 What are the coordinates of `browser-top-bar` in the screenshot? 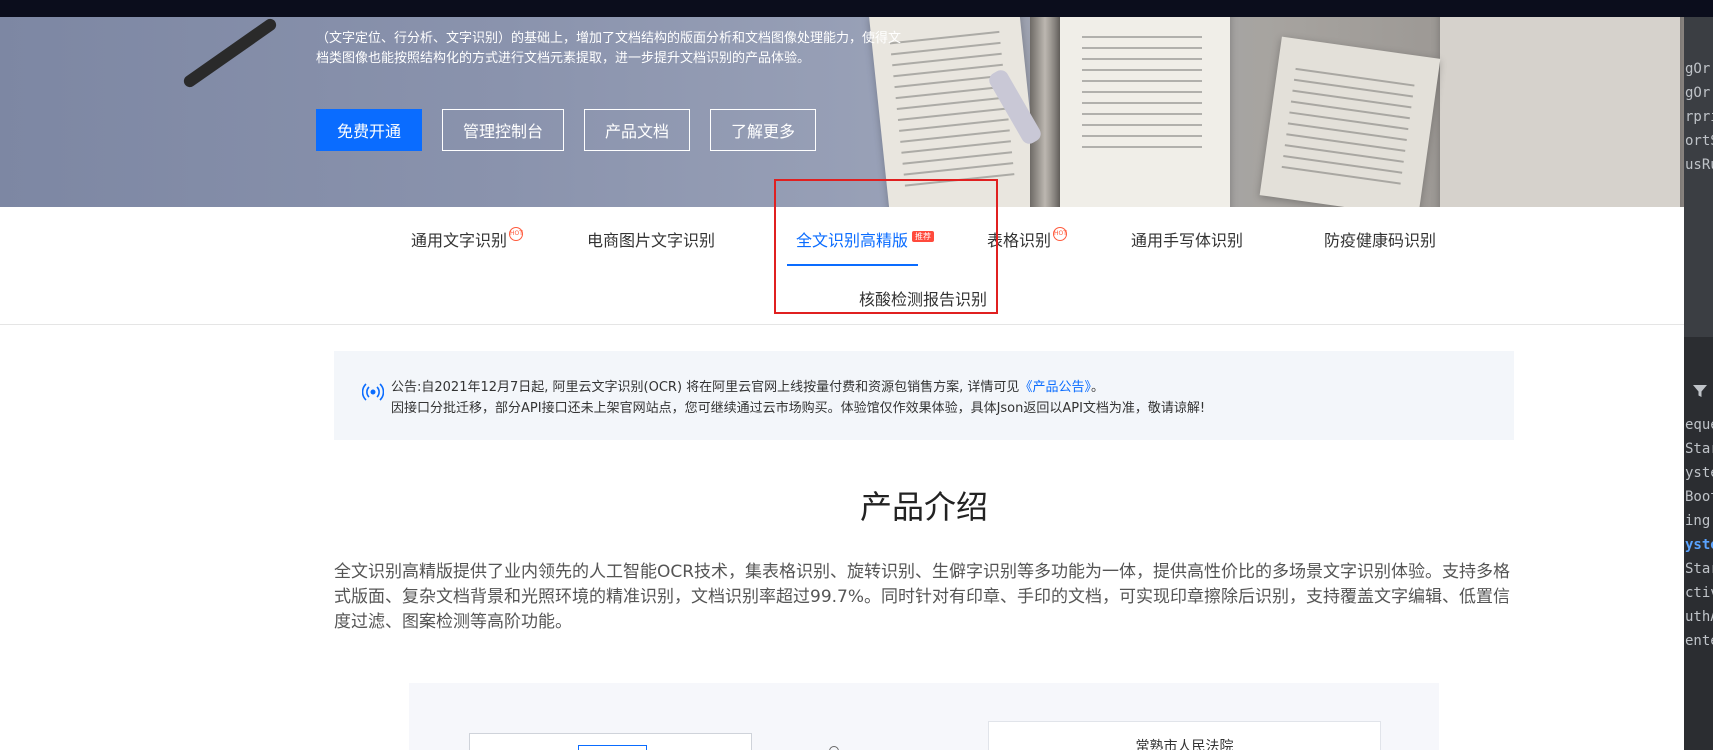 It's located at (856, 8).